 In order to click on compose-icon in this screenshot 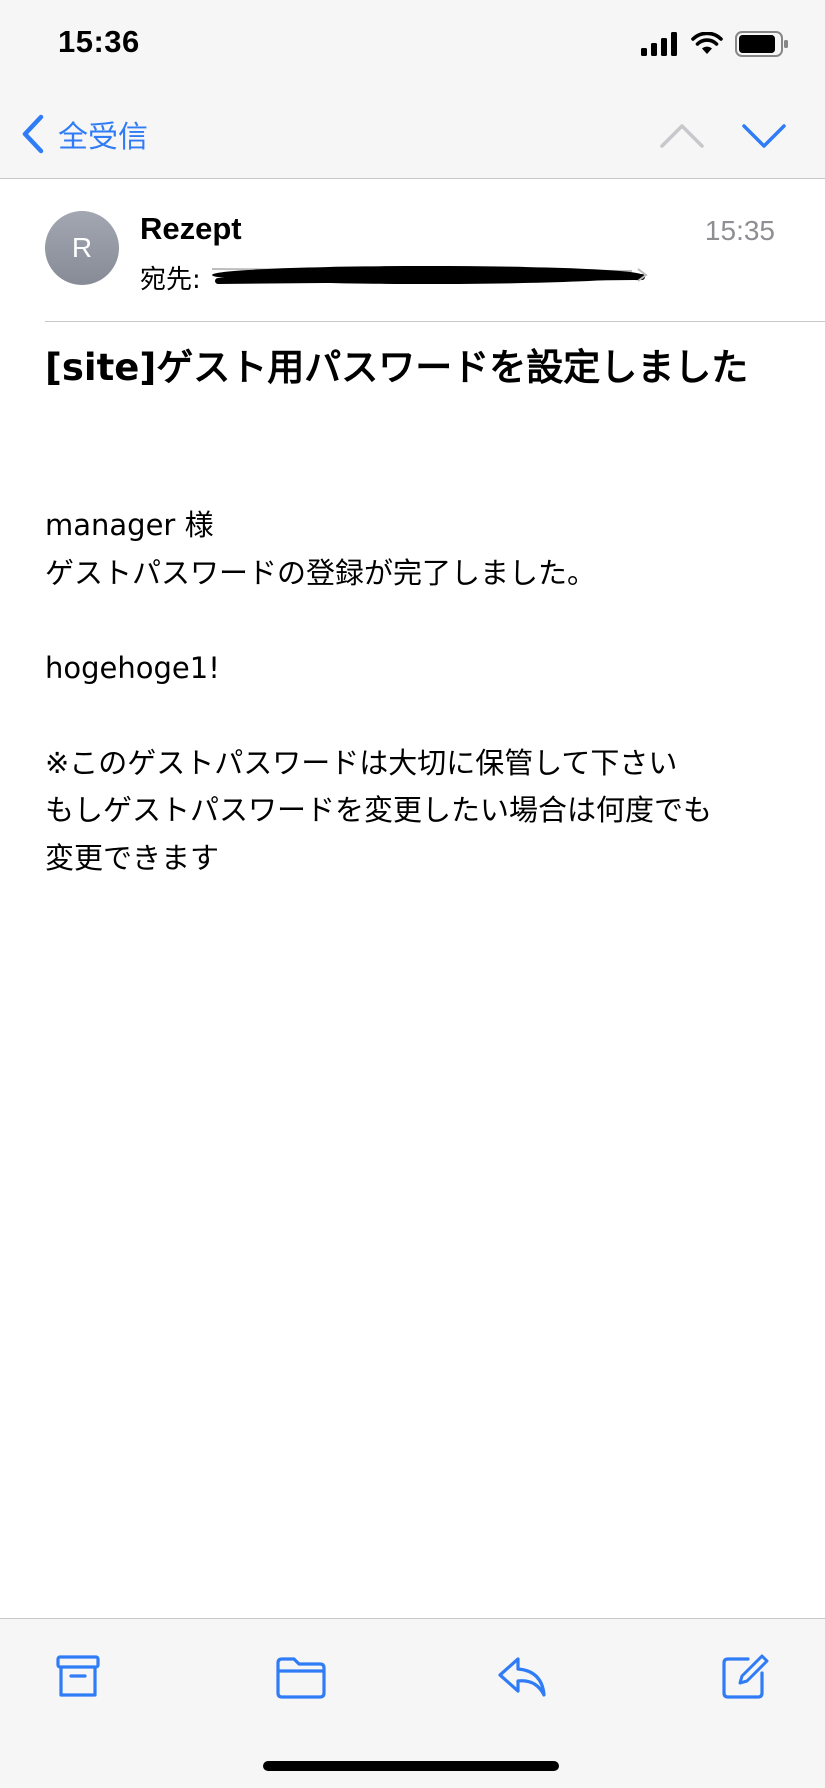, I will do `click(744, 1677)`.